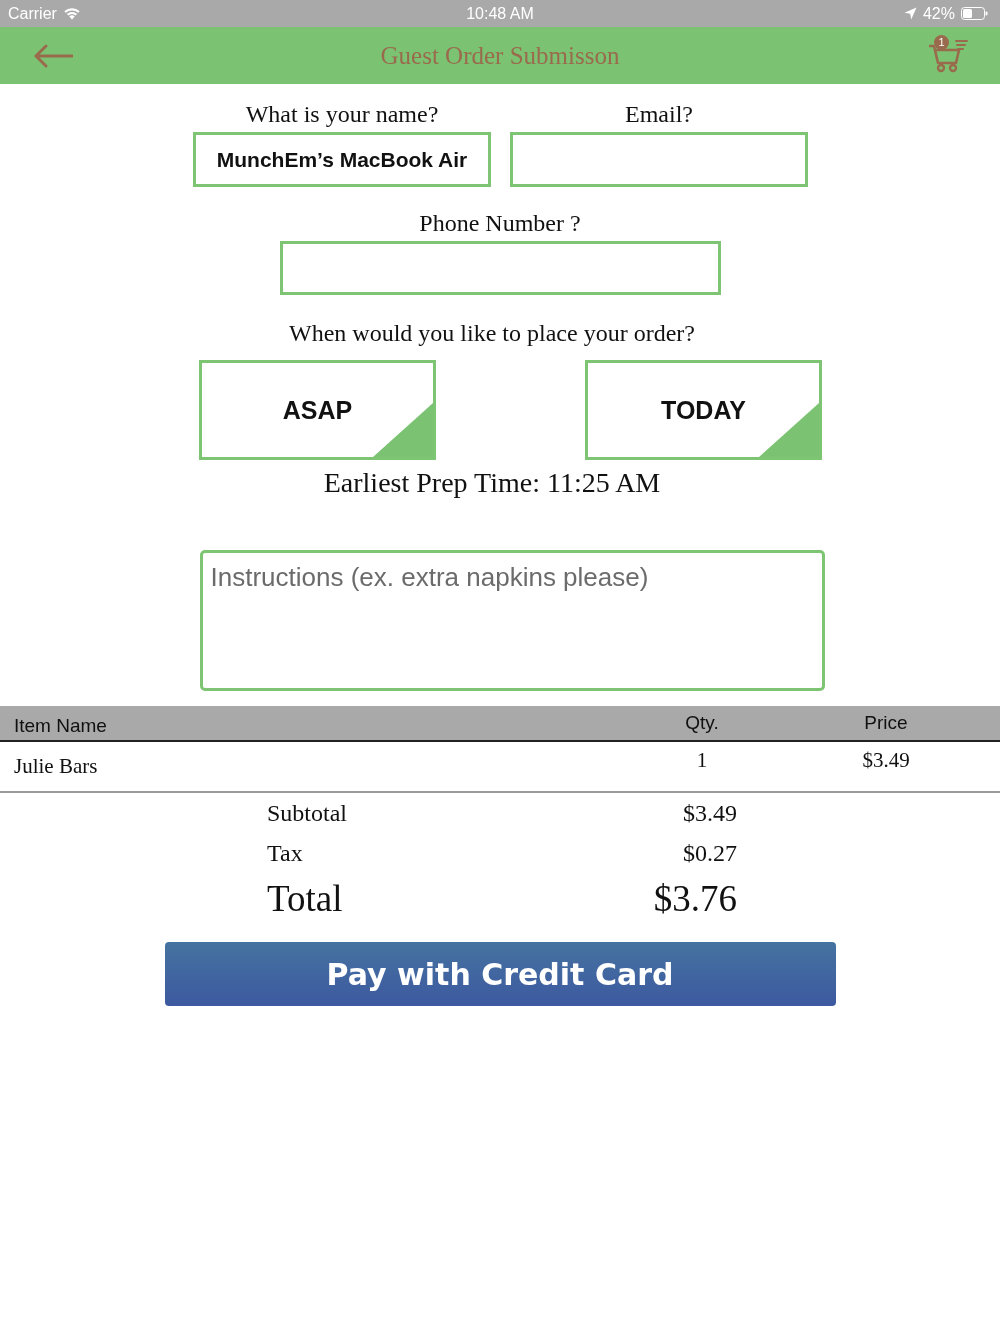 The height and width of the screenshot is (1334, 1000). What do you see at coordinates (500, 55) in the screenshot?
I see `page-title: Guest Order Submisson` at bounding box center [500, 55].